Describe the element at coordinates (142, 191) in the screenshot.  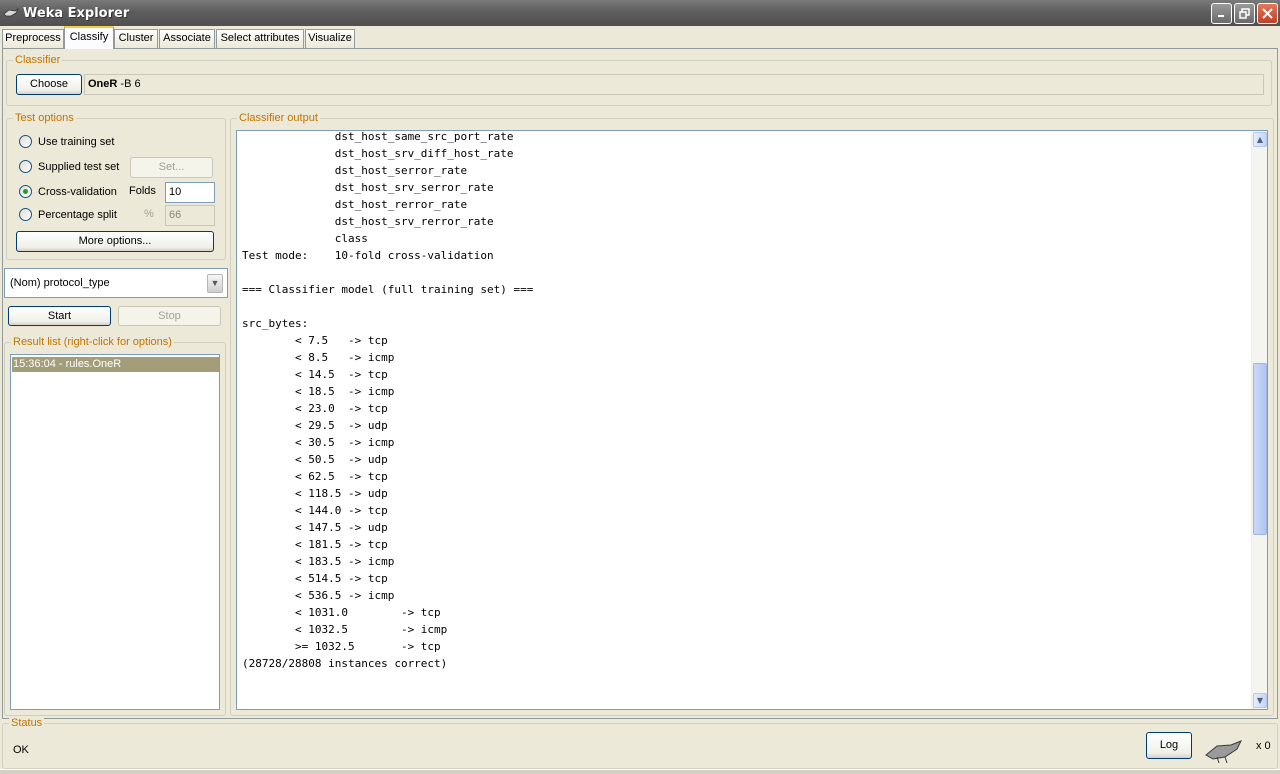
I see `folds-label: Folds` at that location.